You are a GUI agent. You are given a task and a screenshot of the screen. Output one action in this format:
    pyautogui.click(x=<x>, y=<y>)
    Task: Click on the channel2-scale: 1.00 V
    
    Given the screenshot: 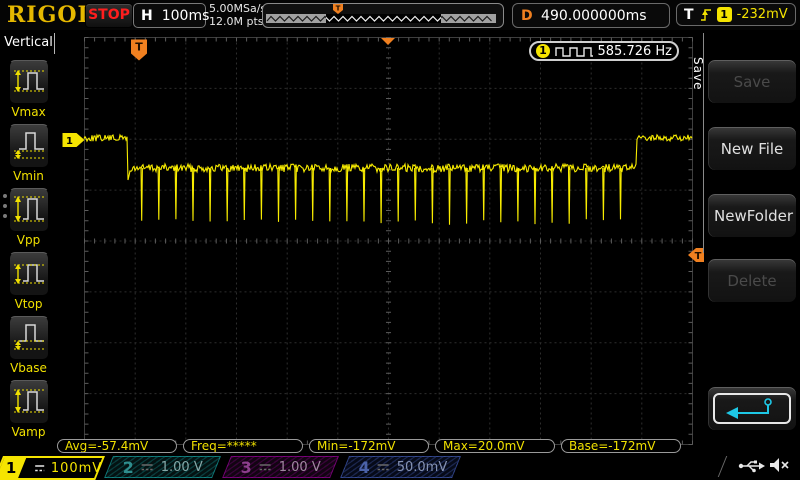 What is the action you would take?
    pyautogui.click(x=181, y=467)
    